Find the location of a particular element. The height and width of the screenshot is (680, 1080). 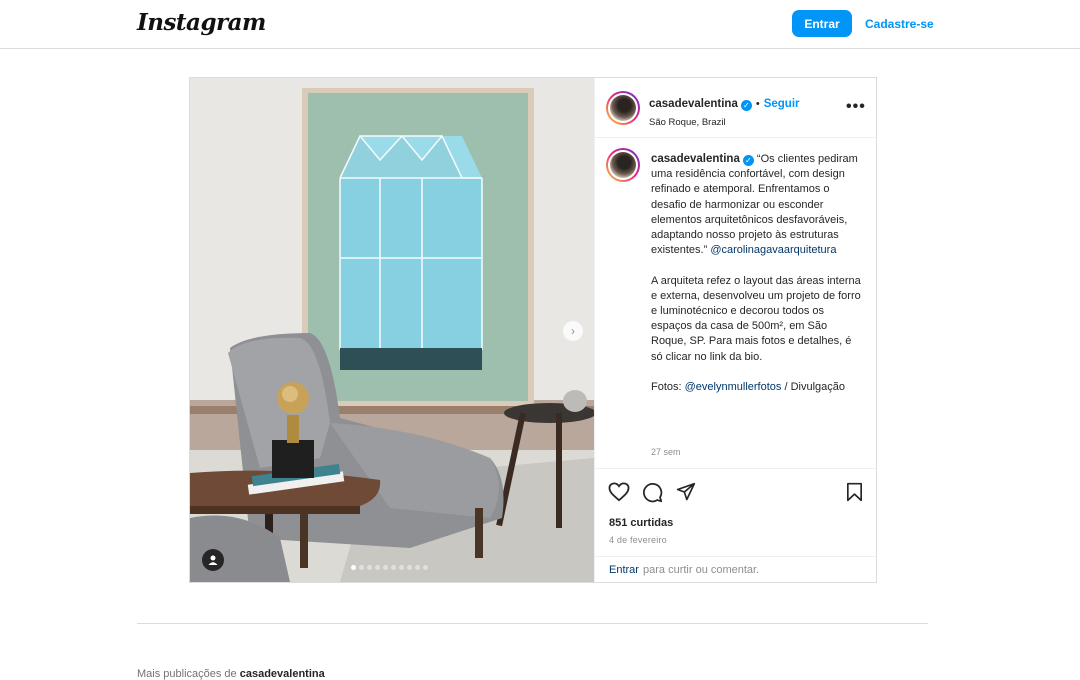

comment-icon is located at coordinates (652, 495).